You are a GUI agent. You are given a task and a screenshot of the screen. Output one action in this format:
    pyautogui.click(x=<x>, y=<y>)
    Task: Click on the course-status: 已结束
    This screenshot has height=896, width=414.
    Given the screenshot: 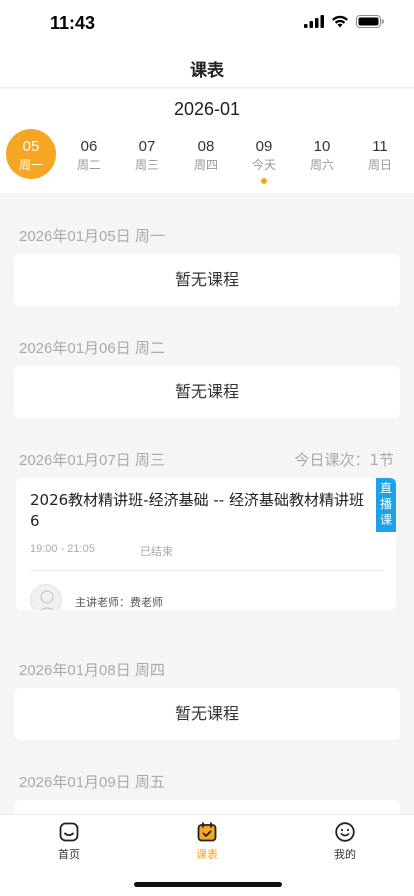 What is the action you would take?
    pyautogui.click(x=156, y=551)
    